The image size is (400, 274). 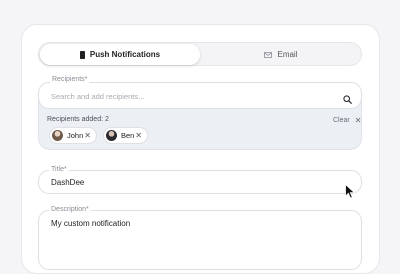 I want to click on tab-push-label: Push Notifications, so click(x=125, y=54).